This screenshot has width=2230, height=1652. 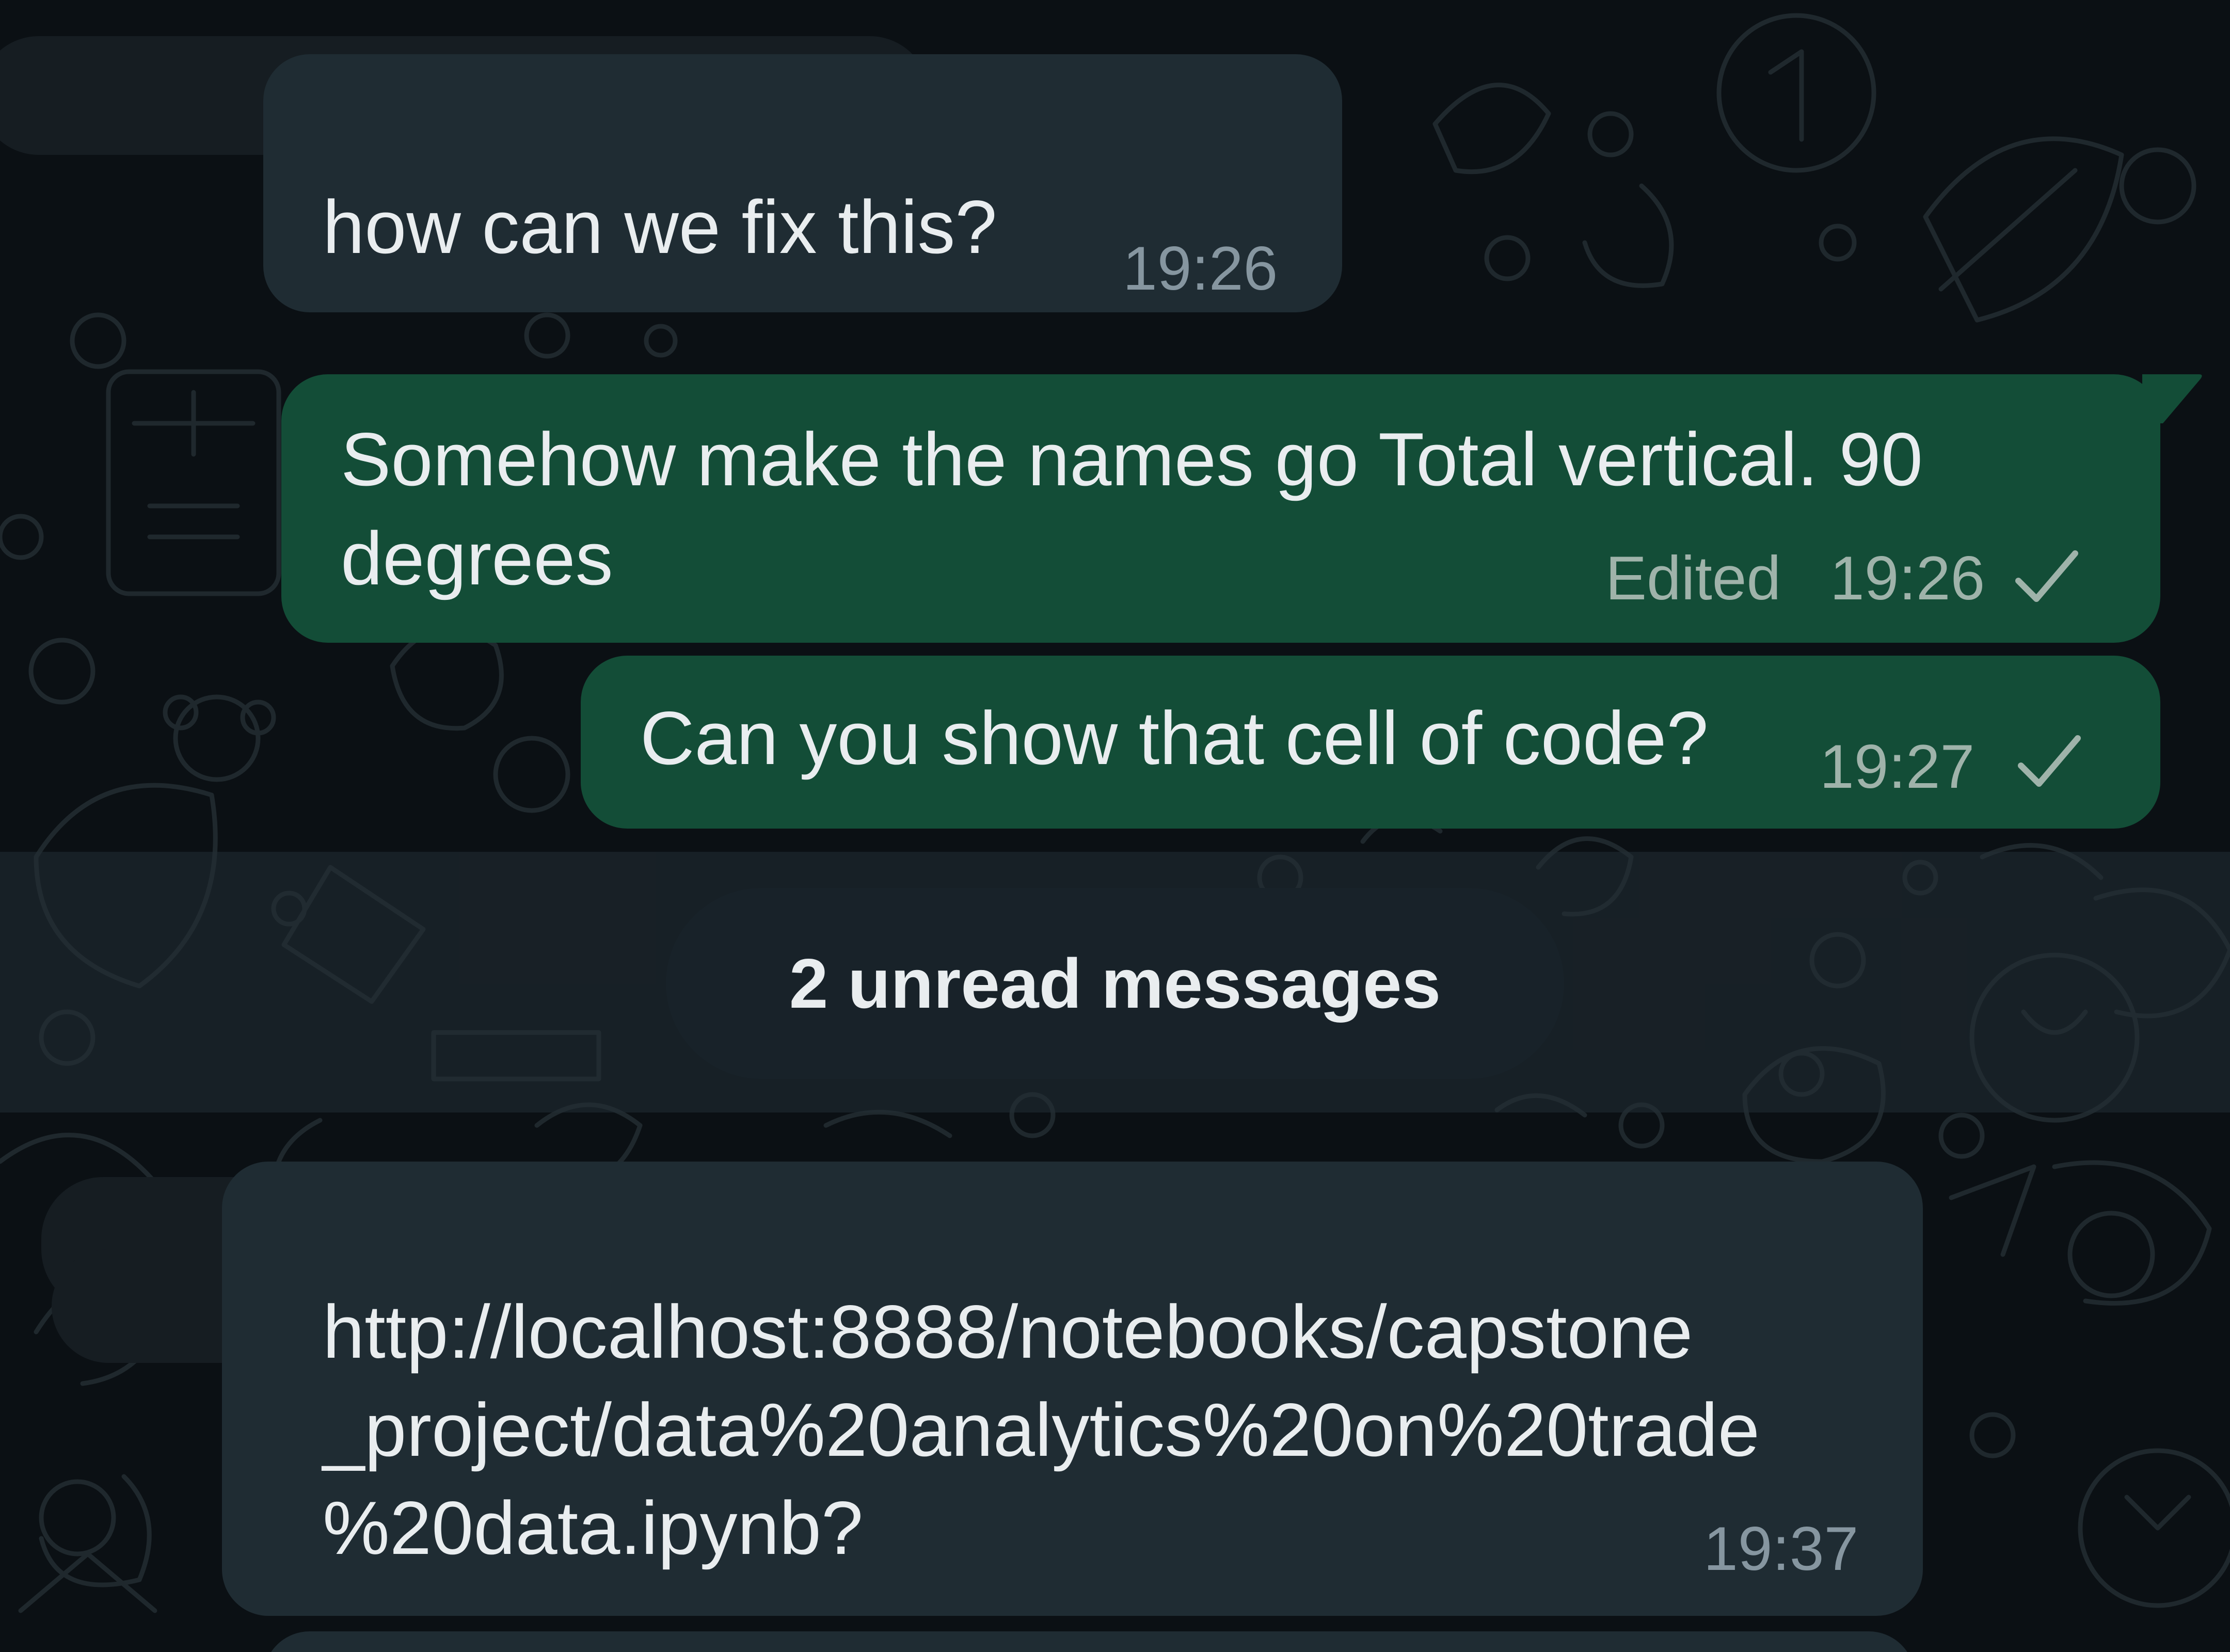 What do you see at coordinates (1174, 738) in the screenshot?
I see `message-text: Can you show that cell of code?` at bounding box center [1174, 738].